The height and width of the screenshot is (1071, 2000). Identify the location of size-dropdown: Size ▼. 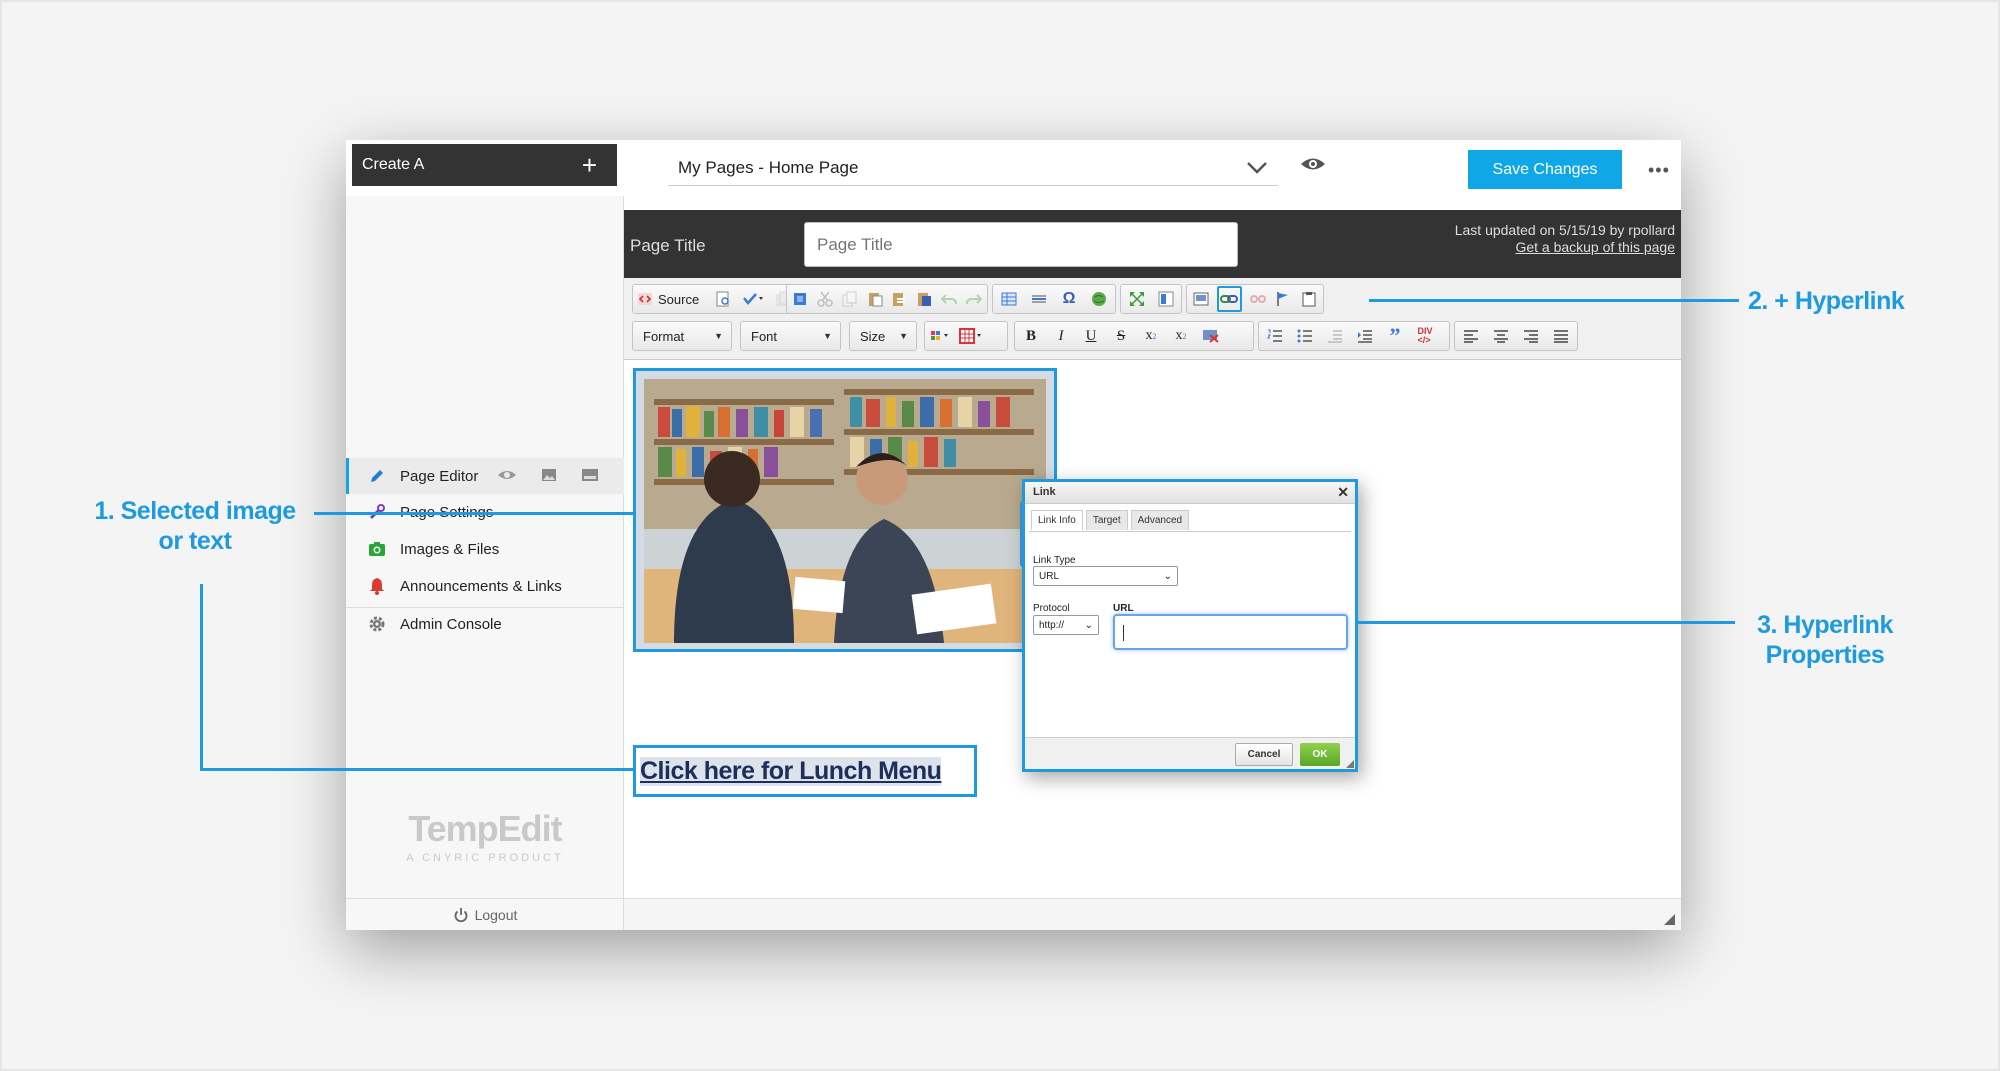
(883, 336).